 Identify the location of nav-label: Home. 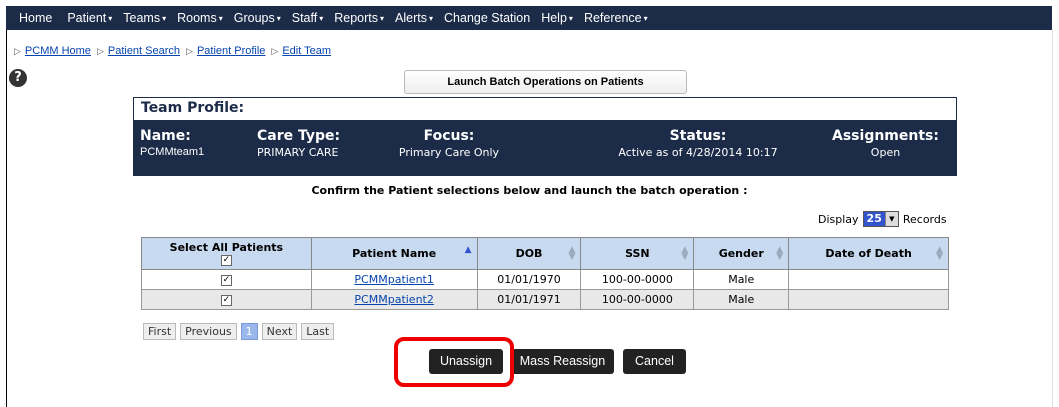
(36, 18).